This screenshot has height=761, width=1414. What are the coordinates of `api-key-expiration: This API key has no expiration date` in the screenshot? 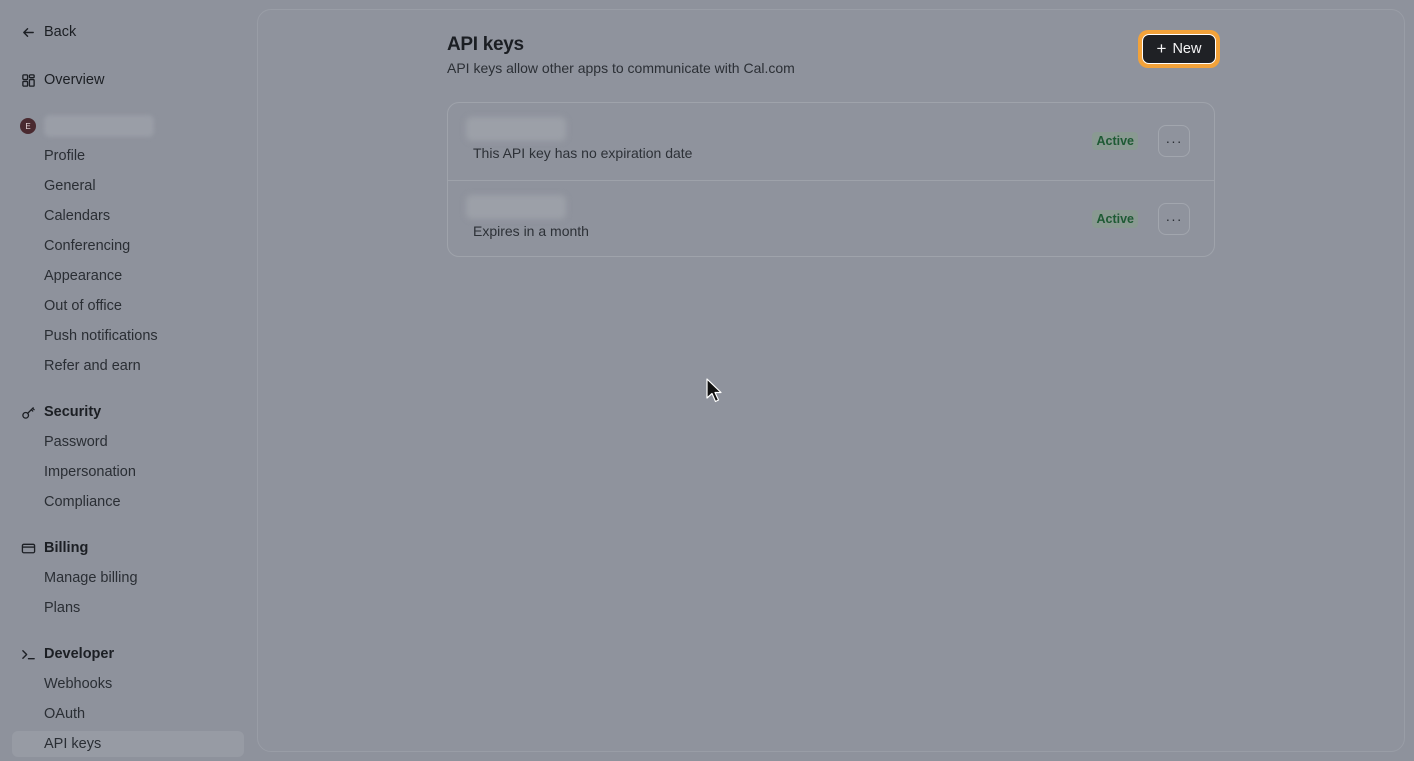 It's located at (583, 153).